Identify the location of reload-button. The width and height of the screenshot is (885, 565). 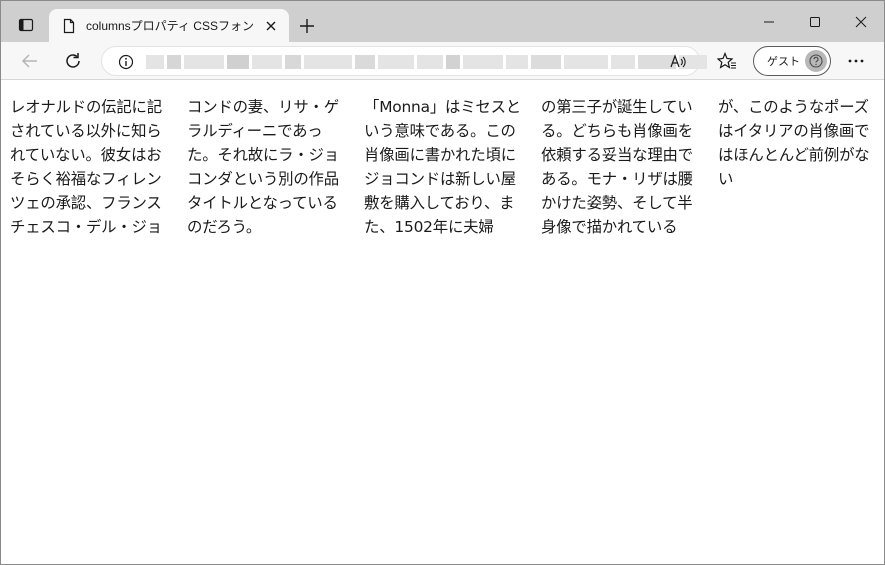
(73, 61).